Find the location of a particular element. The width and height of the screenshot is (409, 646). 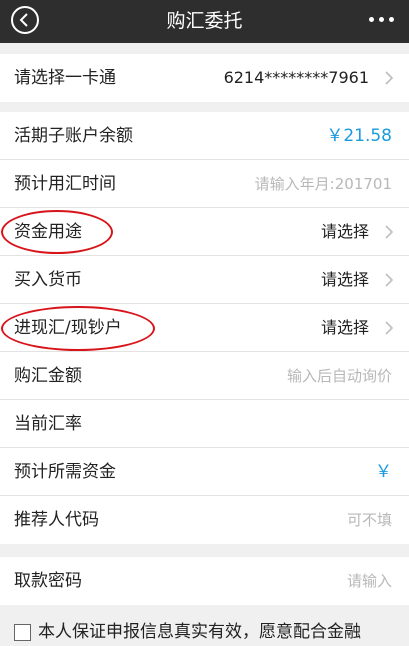

back-button is located at coordinates (25, 20).